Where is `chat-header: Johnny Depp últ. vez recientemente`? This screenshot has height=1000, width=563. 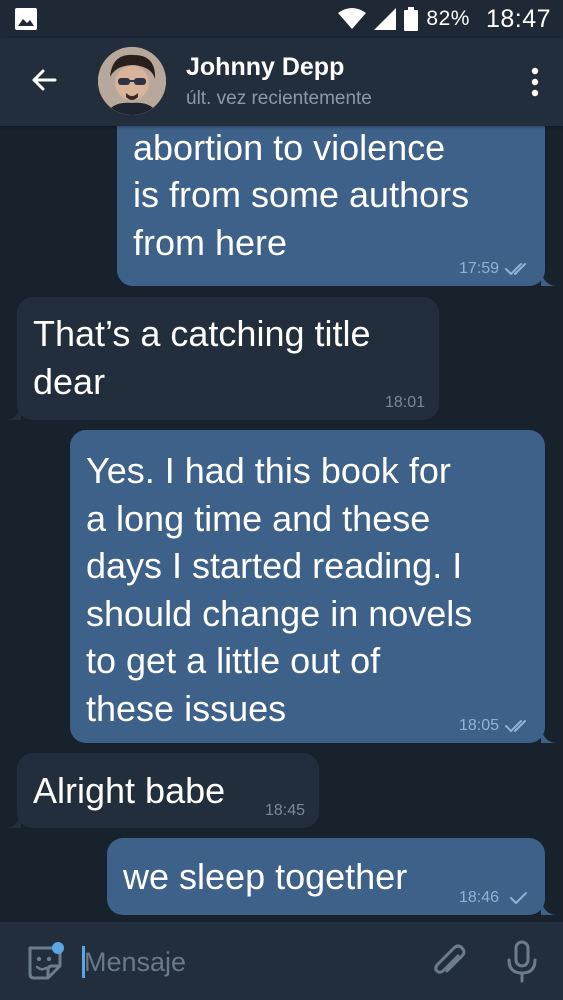
chat-header: Johnny Depp últ. vez recientemente is located at coordinates (281, 82).